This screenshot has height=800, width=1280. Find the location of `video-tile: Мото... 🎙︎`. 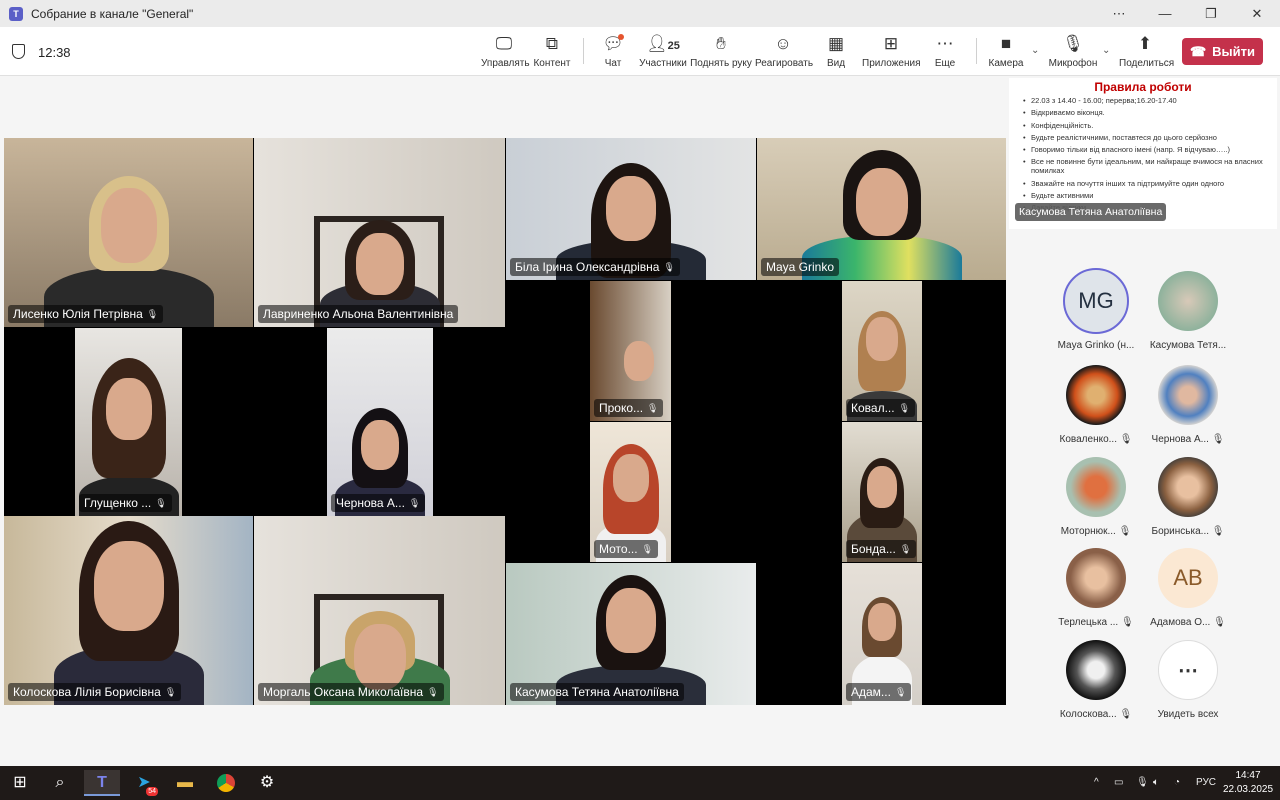

video-tile: Мото... 🎙︎ is located at coordinates (630, 492).